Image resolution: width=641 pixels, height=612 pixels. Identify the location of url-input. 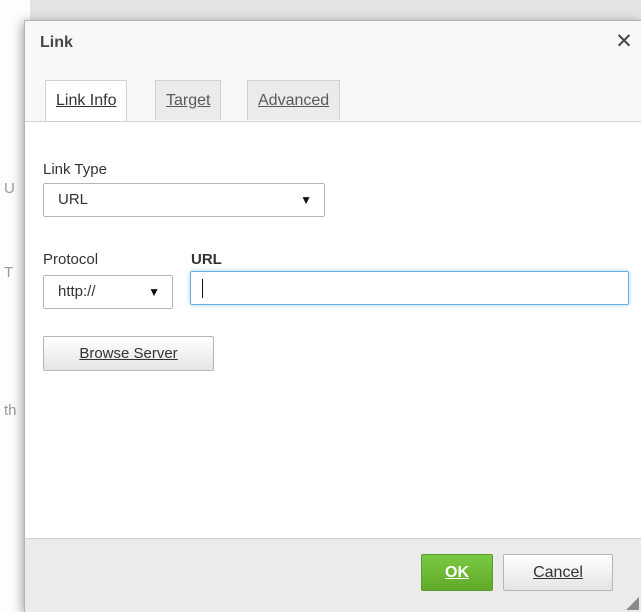
(409, 288).